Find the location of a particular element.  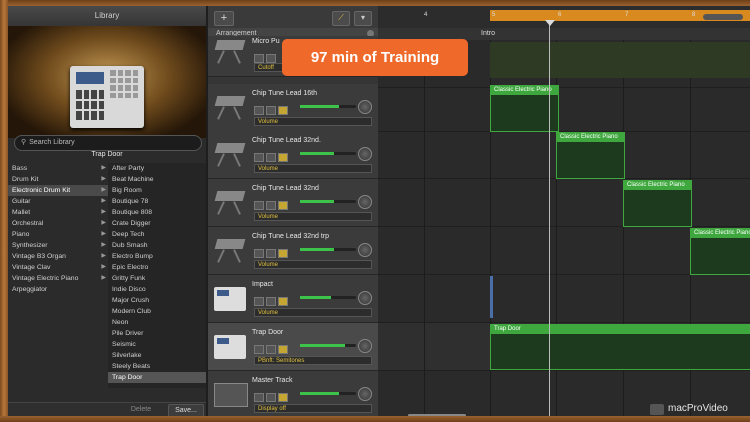

category-item: Vintage B3 Organ ▶ is located at coordinates (58, 256).